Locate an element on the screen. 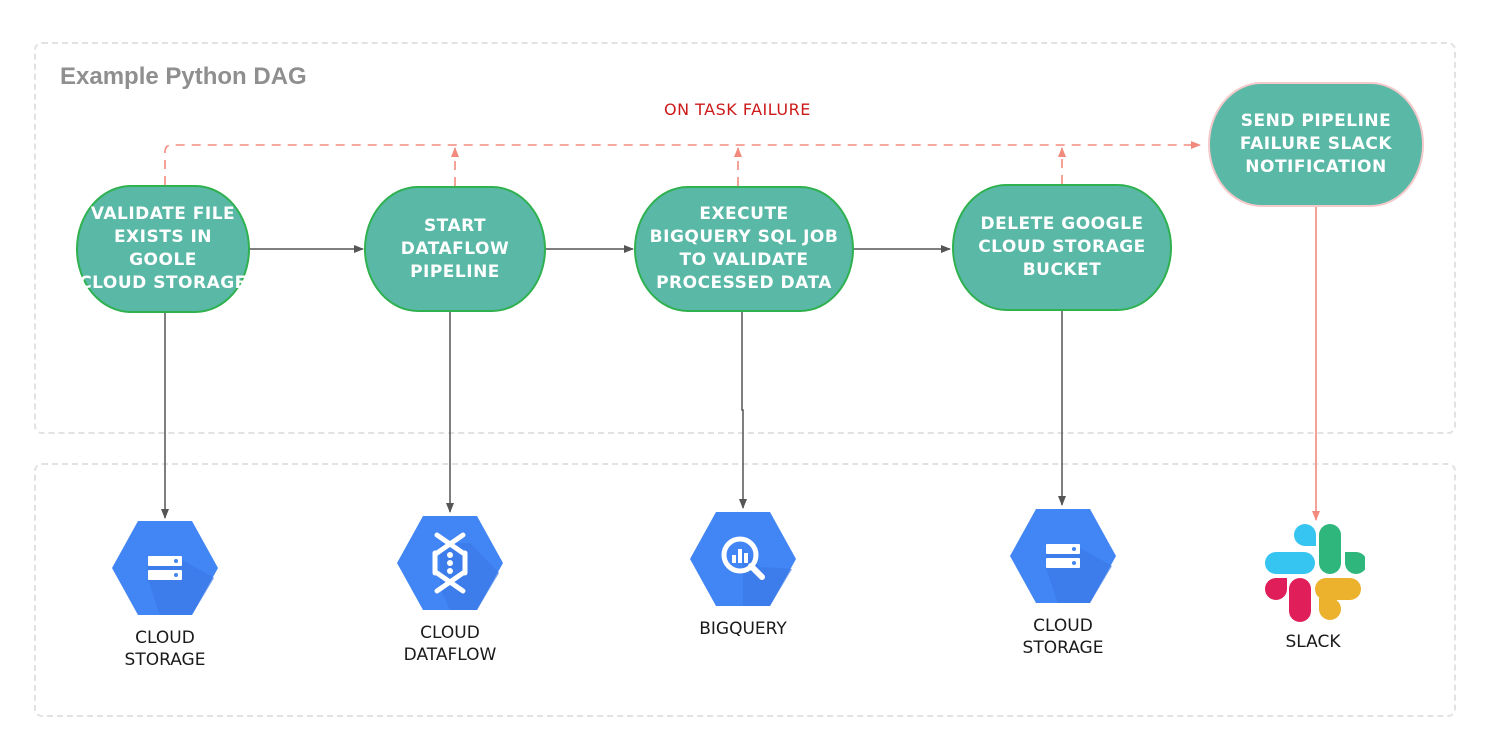 This screenshot has width=1500, height=753. service-slack: SLACK is located at coordinates (1313, 587).